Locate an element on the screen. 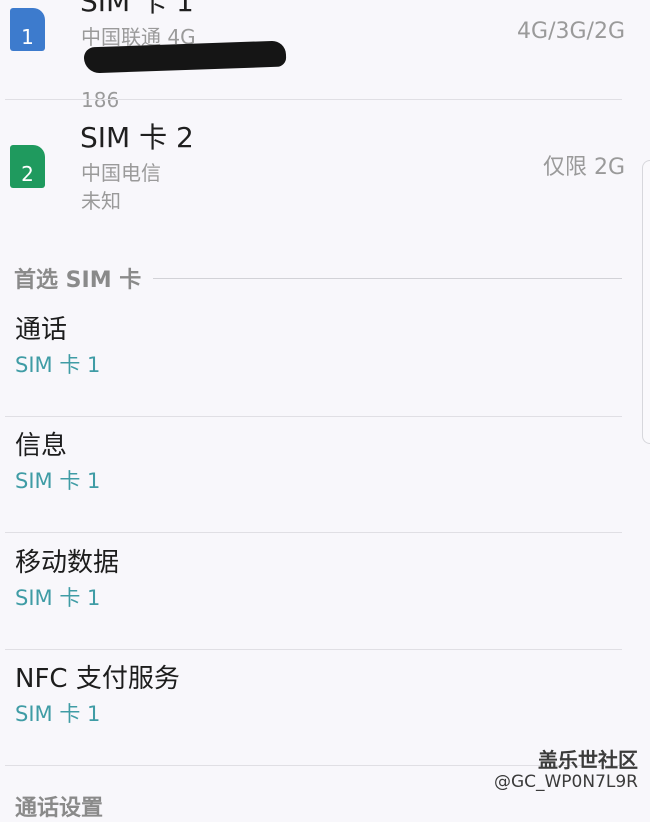 This screenshot has height=822, width=650. sim-card-2-icon-label: 2 is located at coordinates (27, 174).